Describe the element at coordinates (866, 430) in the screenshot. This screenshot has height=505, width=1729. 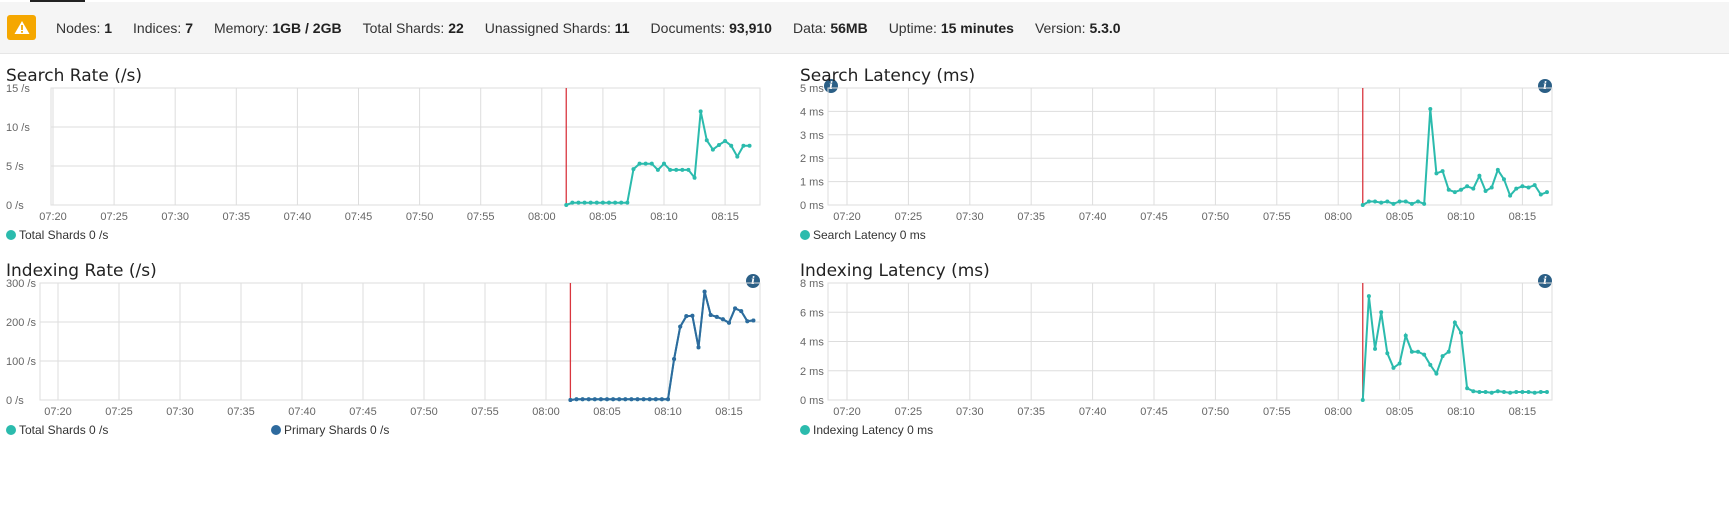
I see `legend-item: Indexing Latency 0 ms` at that location.